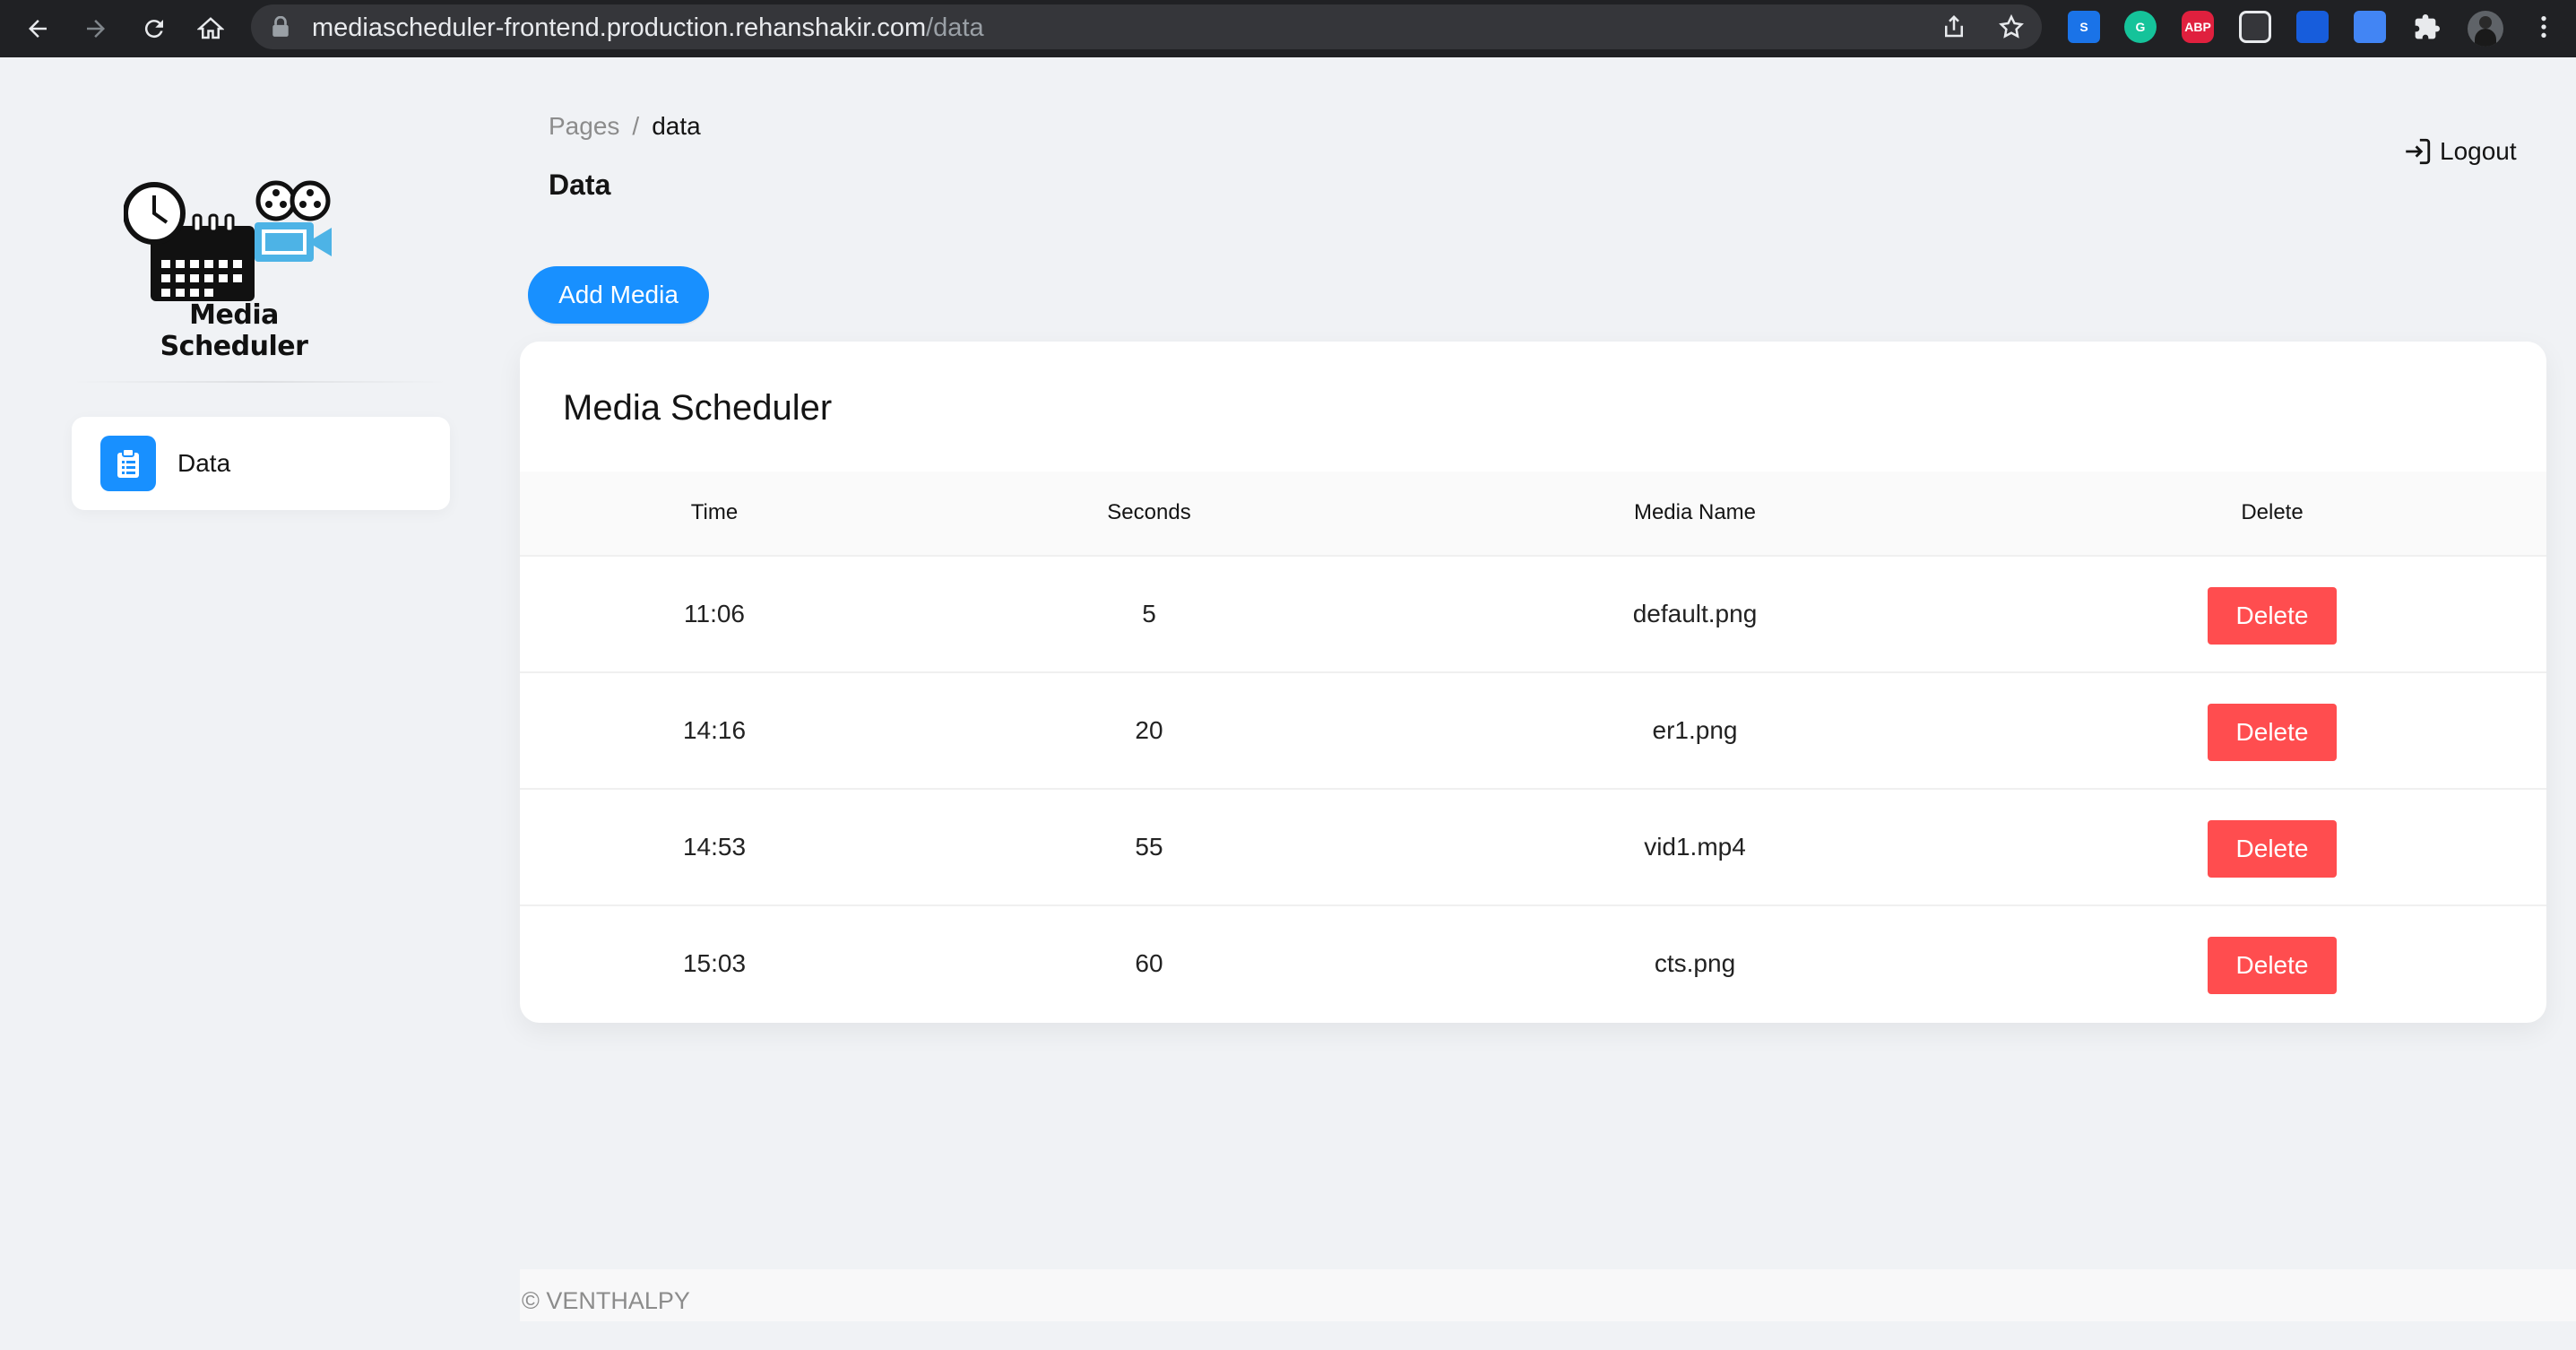 This screenshot has width=2576, height=1350. I want to click on cell-media-name: cts.png, so click(1695, 963).